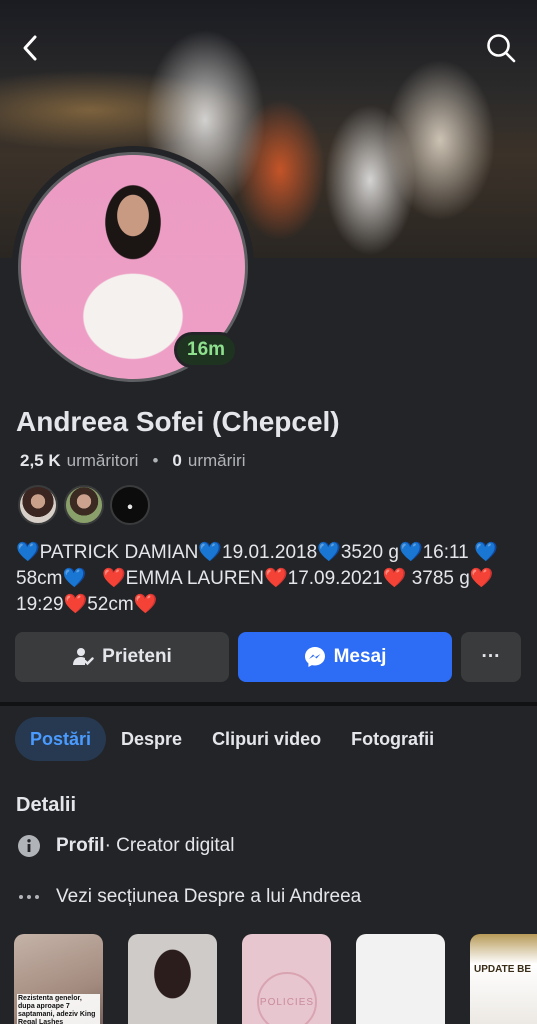  I want to click on bio-text: 3785 g, so click(440, 578).